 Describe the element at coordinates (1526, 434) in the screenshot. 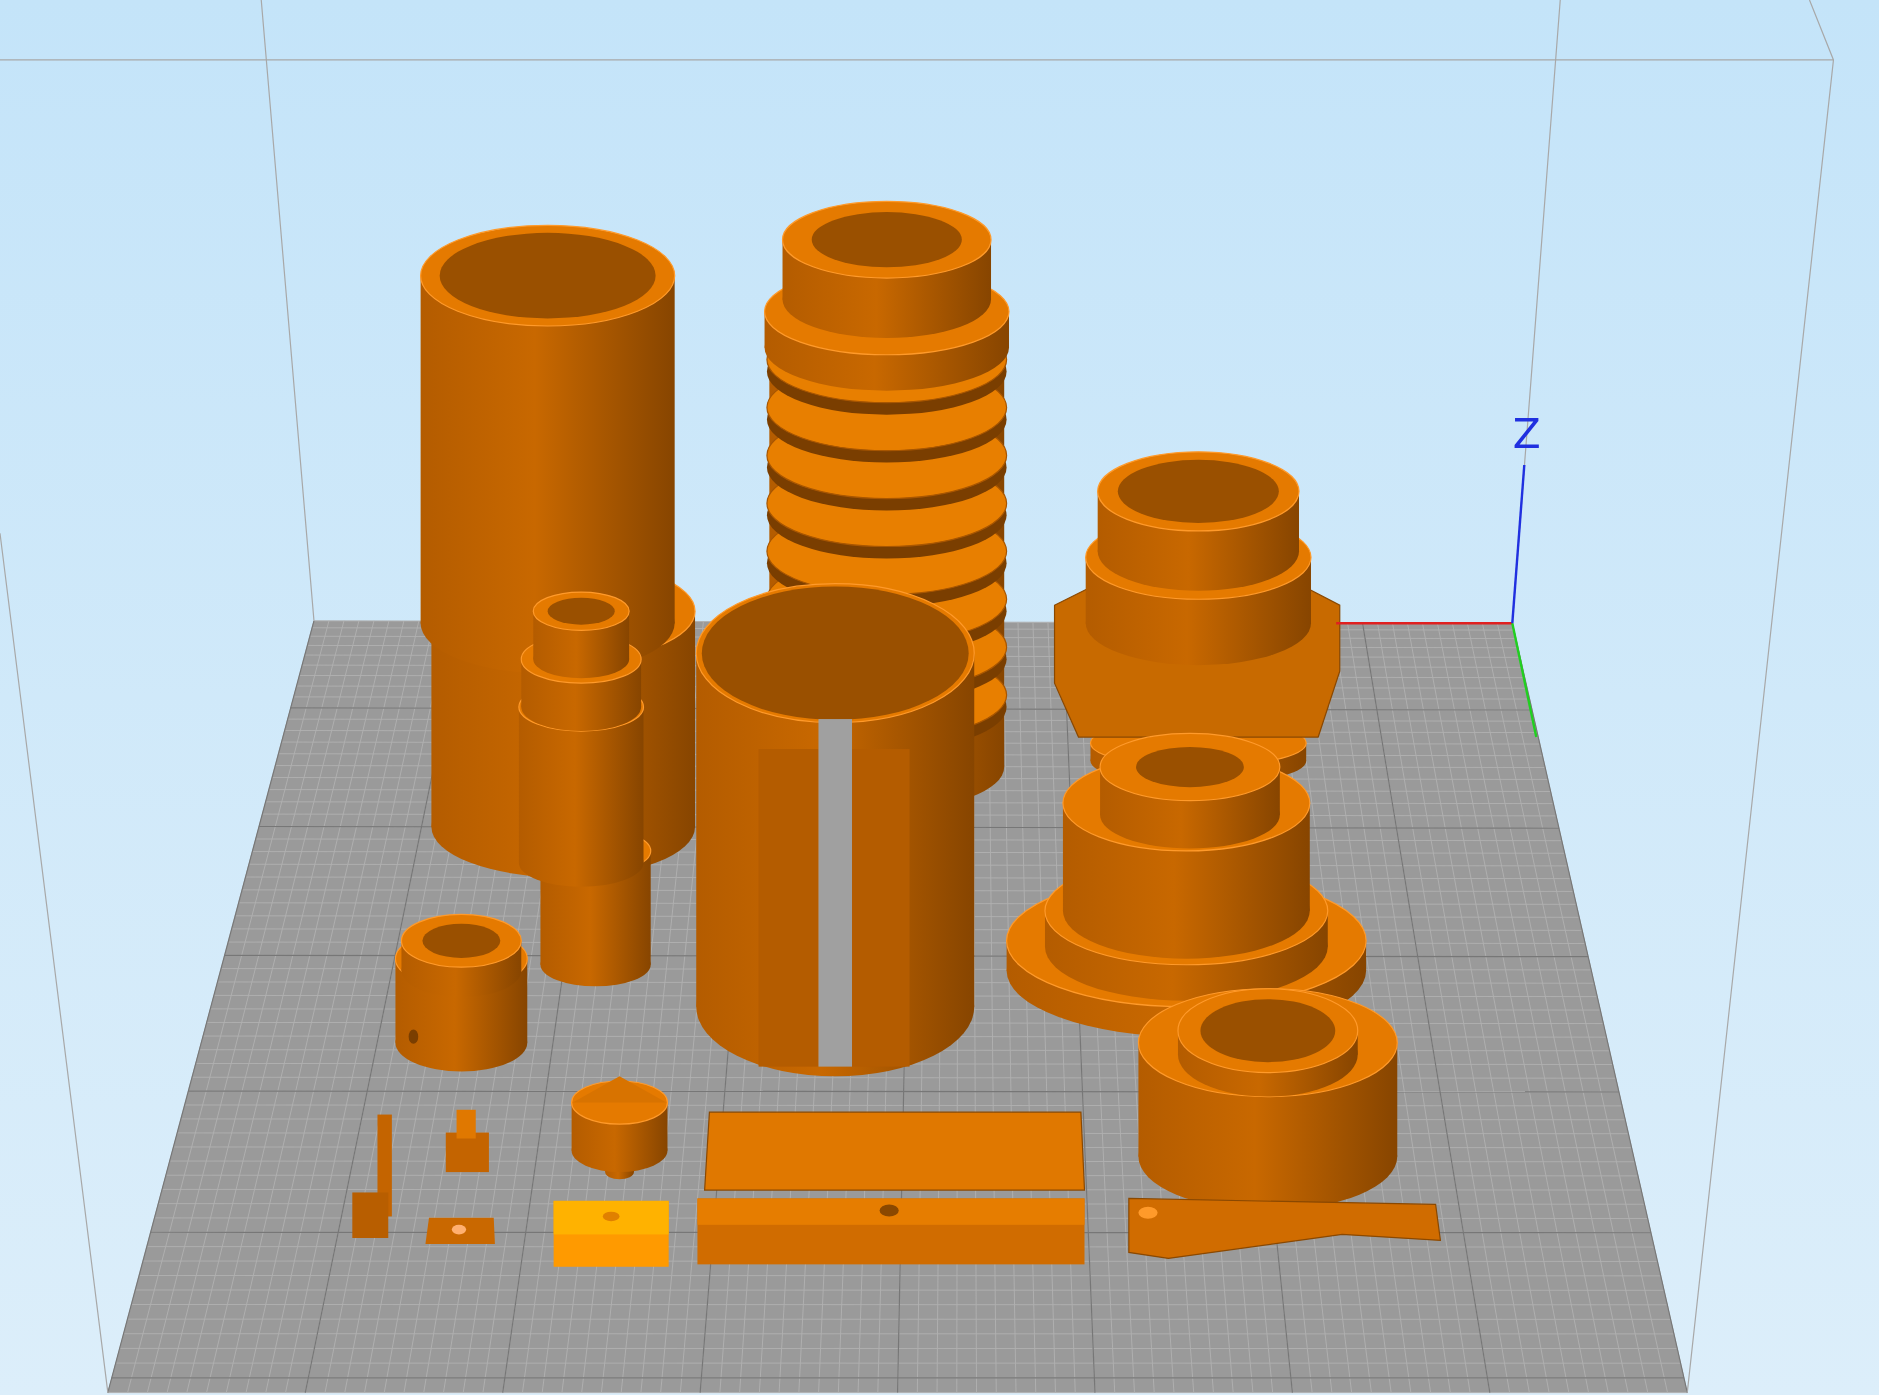

I see `axis-label: Z` at that location.